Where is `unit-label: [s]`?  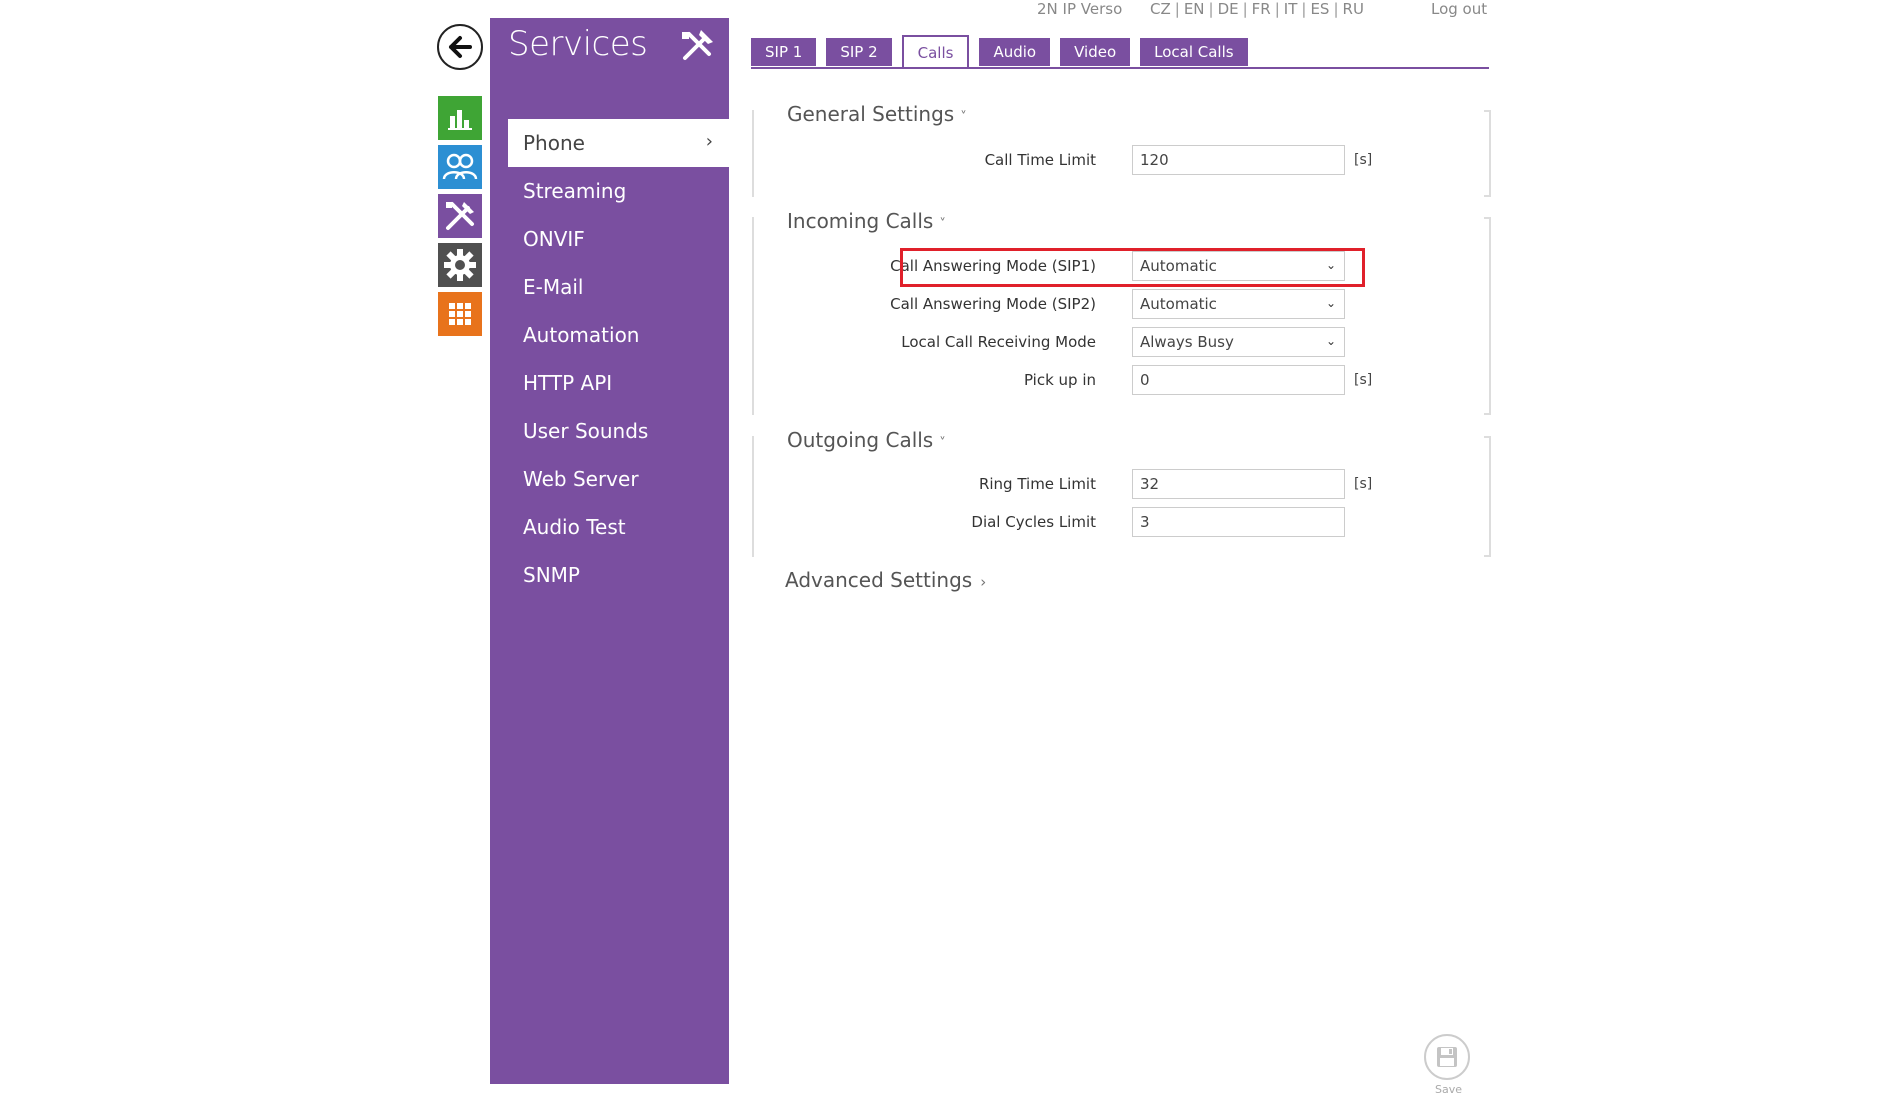
unit-label: [s] is located at coordinates (1363, 380).